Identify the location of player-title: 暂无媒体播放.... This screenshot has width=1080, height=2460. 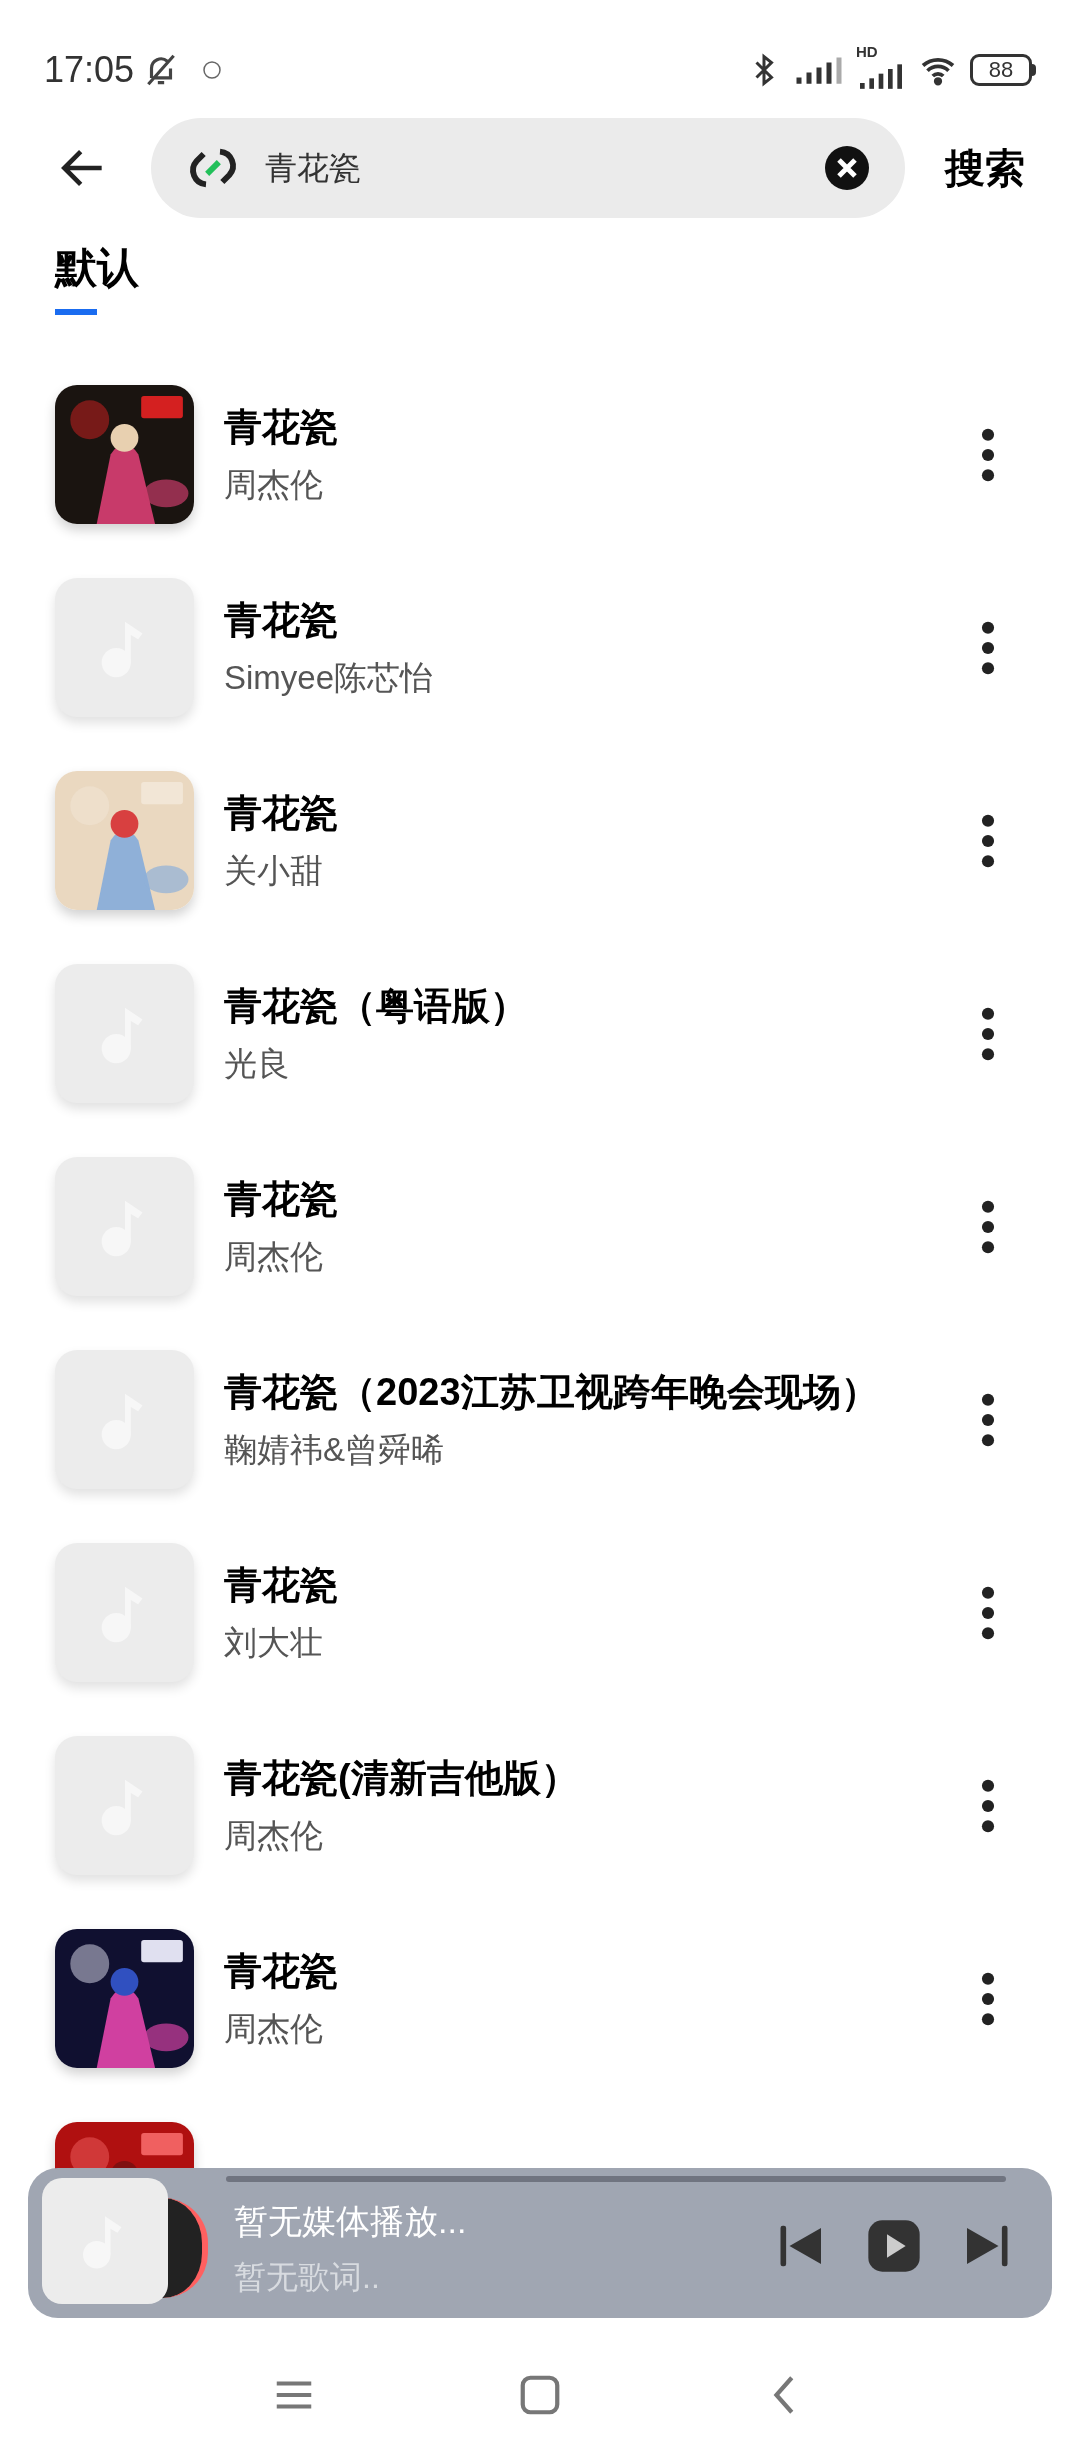
(350, 2221).